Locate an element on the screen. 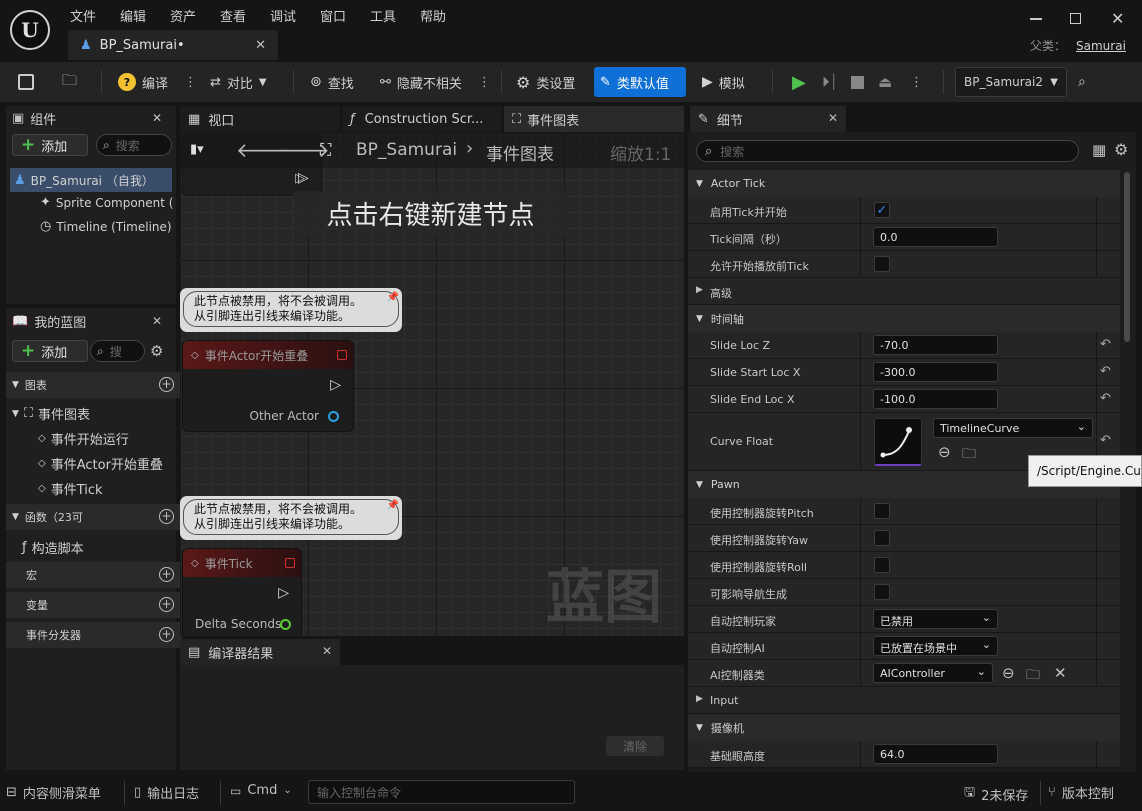  breadcrumb-root: BP_Samurai is located at coordinates (406, 150).